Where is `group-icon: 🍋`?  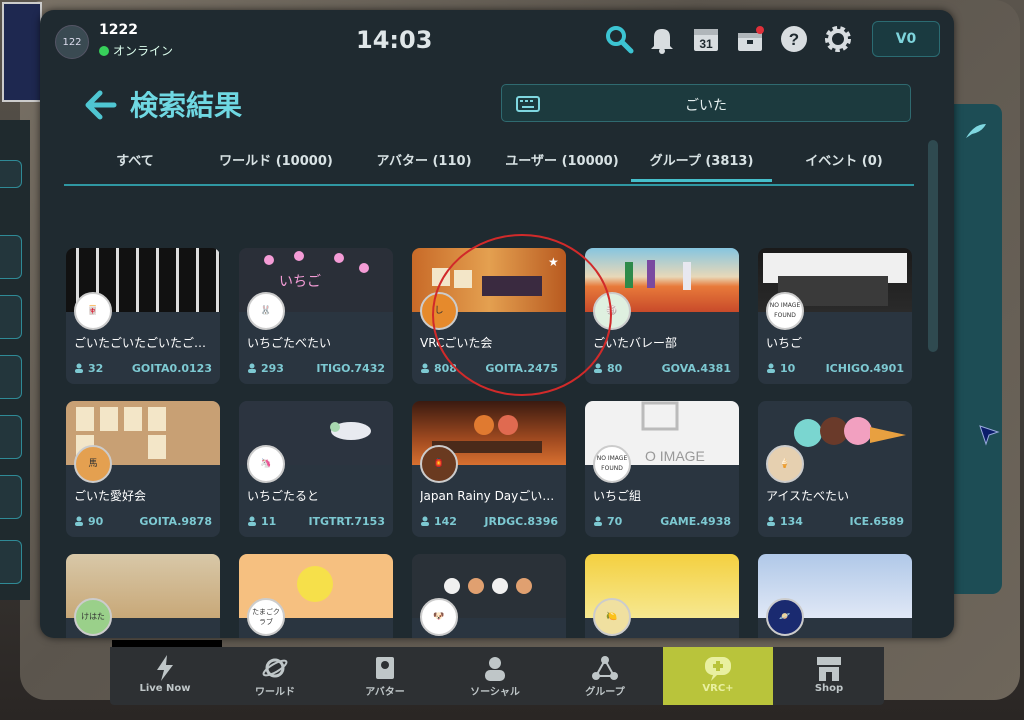 group-icon: 🍋 is located at coordinates (612, 617).